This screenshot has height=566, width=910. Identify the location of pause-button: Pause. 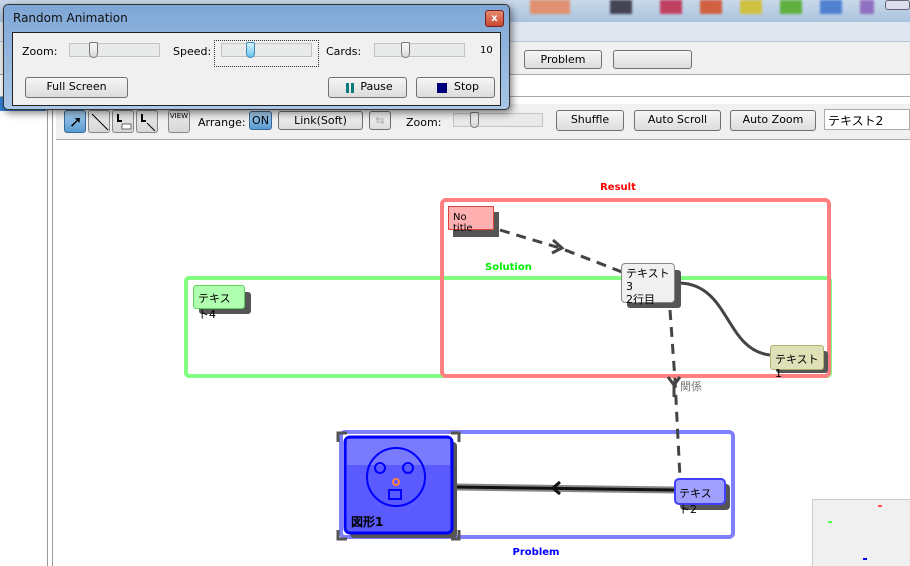
(367, 87).